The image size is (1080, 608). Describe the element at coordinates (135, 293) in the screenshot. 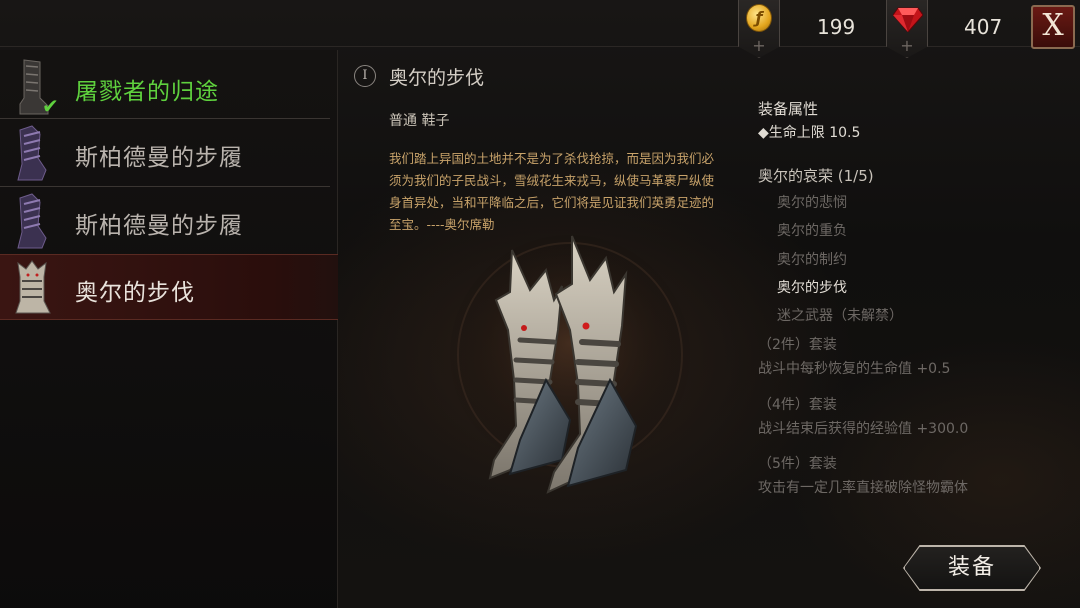

I see `list-item-label: 奥尔的步伐` at that location.